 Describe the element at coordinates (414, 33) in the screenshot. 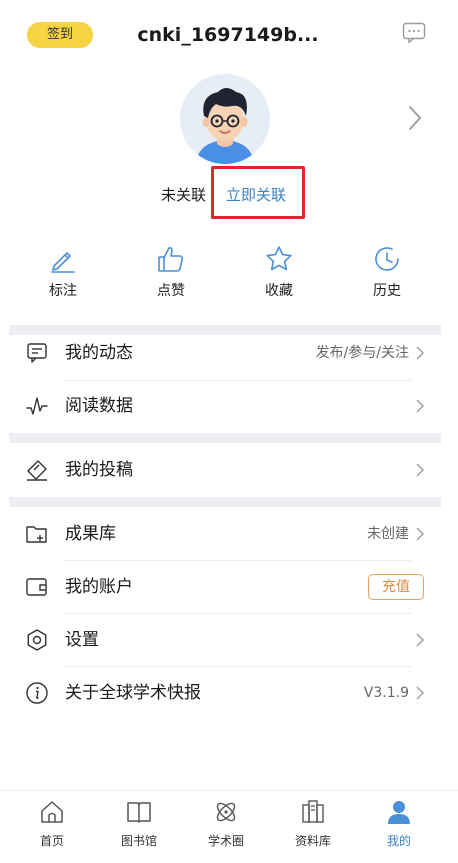

I see `message-icon` at that location.